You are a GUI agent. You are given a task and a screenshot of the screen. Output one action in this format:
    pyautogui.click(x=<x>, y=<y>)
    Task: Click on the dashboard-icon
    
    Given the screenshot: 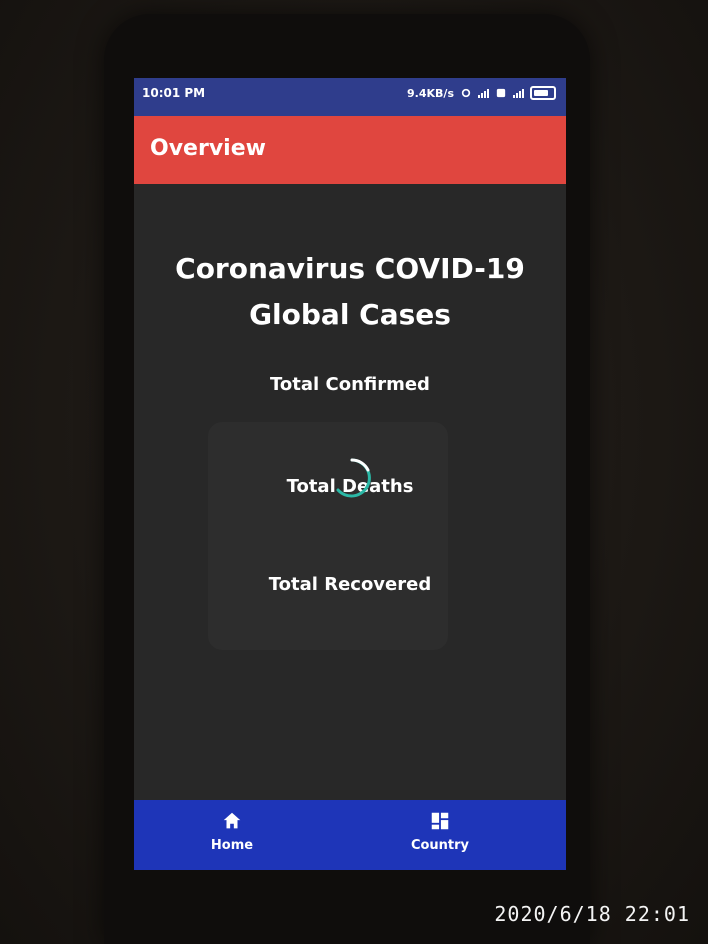 What is the action you would take?
    pyautogui.click(x=440, y=821)
    